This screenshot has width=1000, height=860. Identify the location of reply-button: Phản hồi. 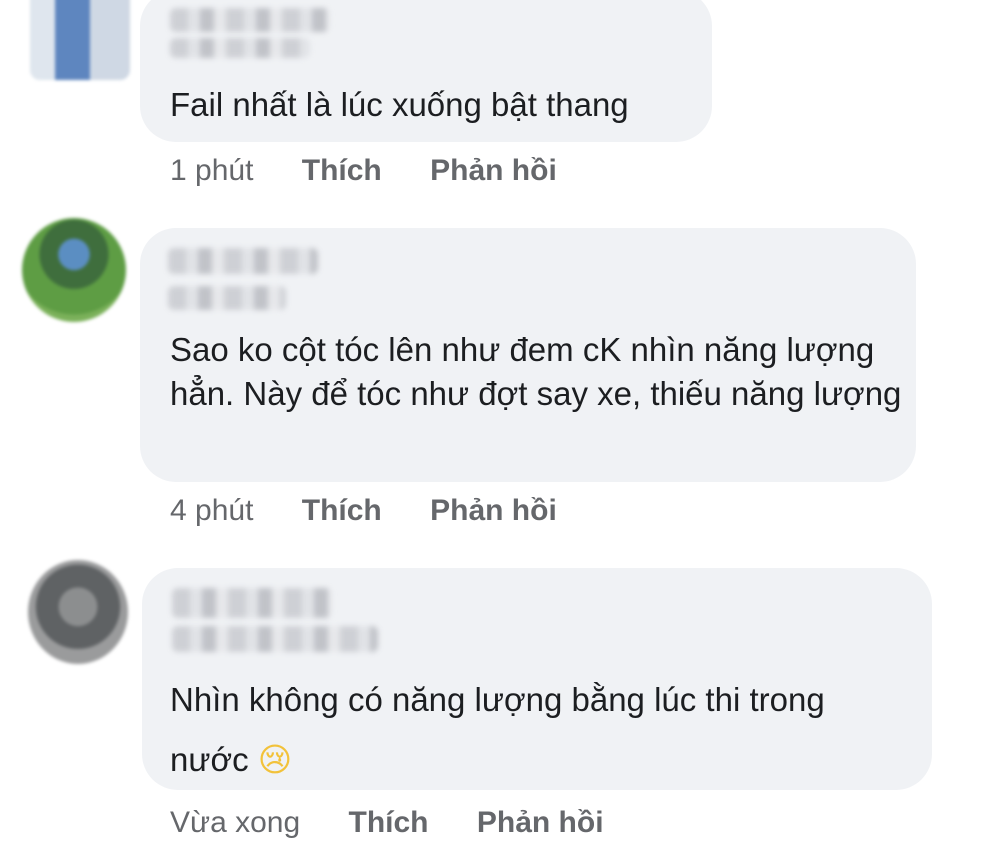
(540, 823).